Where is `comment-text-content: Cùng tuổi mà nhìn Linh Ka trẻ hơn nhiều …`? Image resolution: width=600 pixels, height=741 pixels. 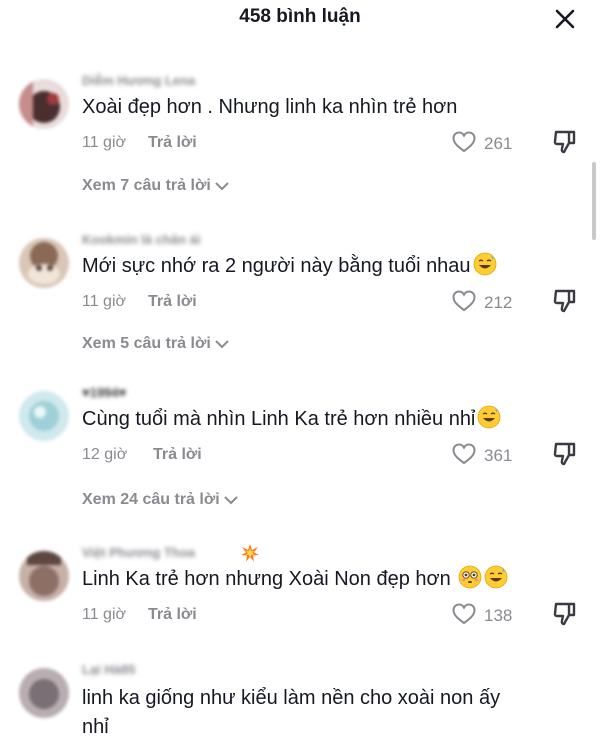 comment-text-content: Cùng tuổi mà nhìn Linh Ka trẻ hơn nhiều … is located at coordinates (279, 419).